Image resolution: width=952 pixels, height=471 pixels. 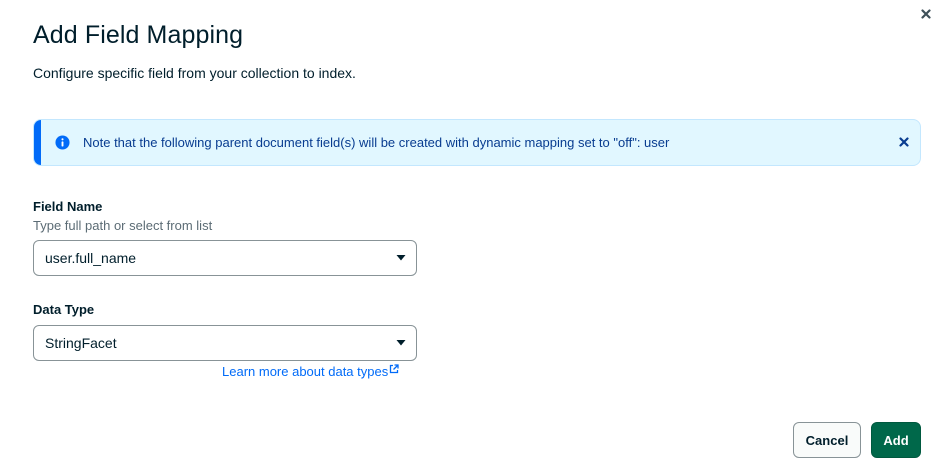 I want to click on field-name-select: user.full_name, so click(x=225, y=258).